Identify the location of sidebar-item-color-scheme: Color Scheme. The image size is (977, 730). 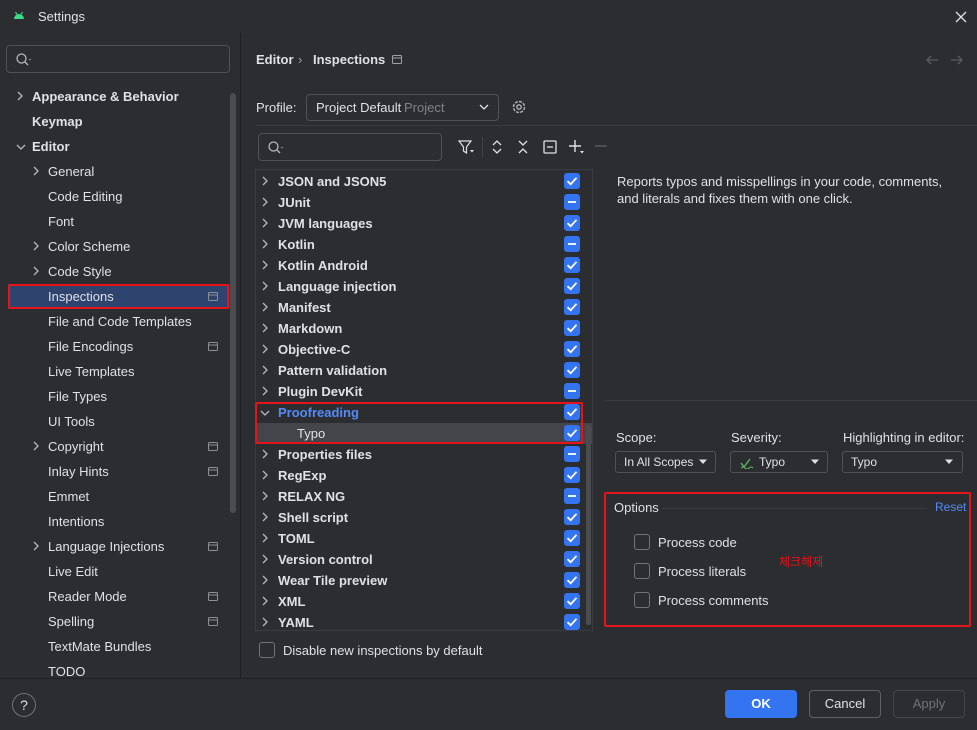
(119, 246).